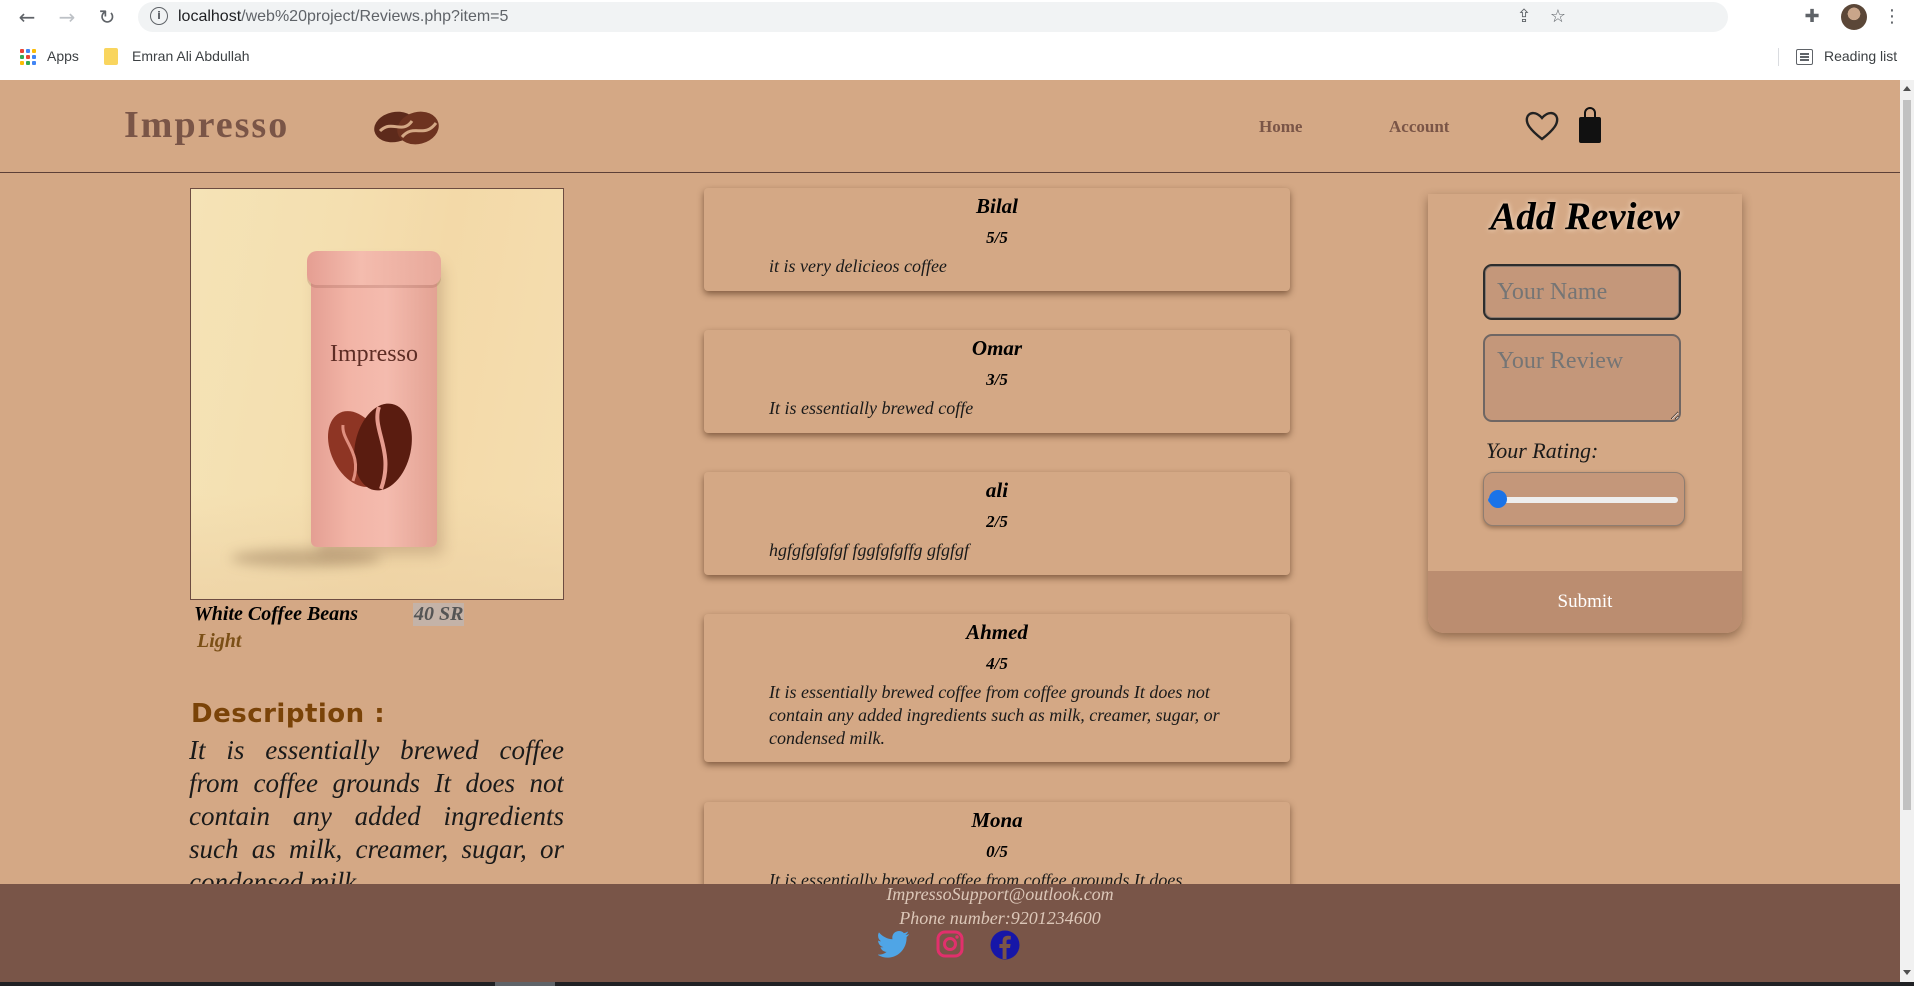 This screenshot has height=986, width=1914. What do you see at coordinates (997, 348) in the screenshot?
I see `review-author: Omar` at bounding box center [997, 348].